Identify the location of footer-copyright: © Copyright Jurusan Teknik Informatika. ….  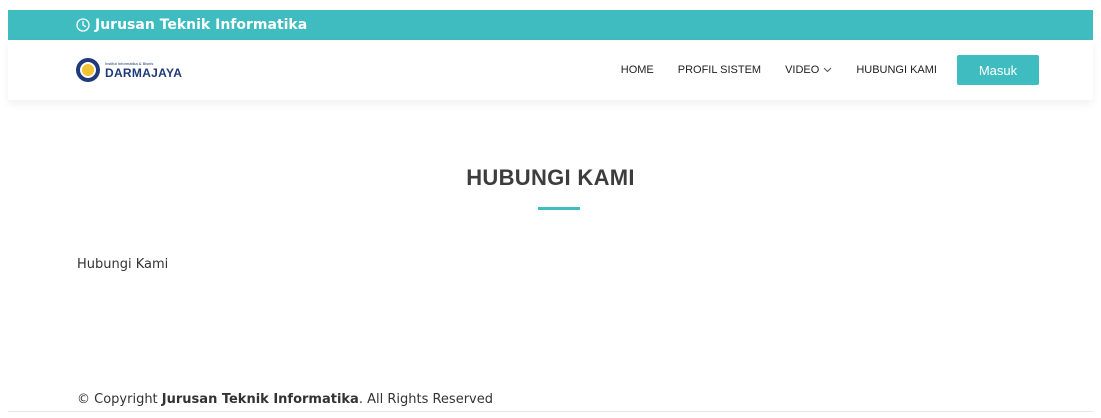
(285, 399).